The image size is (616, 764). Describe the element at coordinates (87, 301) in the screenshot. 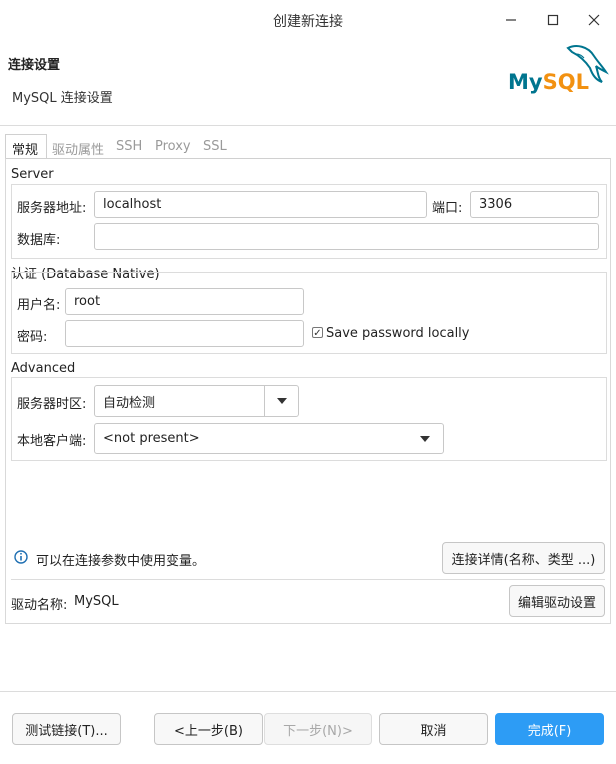

I see `username-value: root` at that location.